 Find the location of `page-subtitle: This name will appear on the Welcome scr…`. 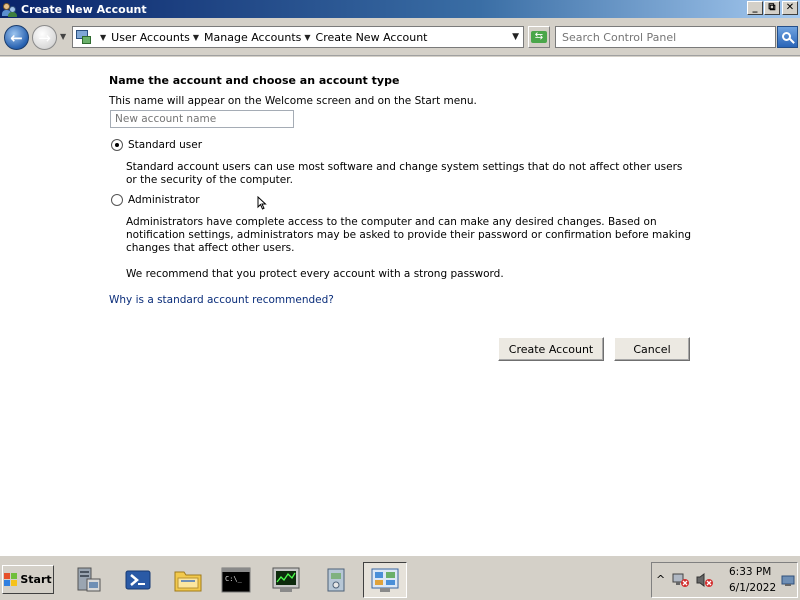

page-subtitle: This name will appear on the Welcome scr… is located at coordinates (293, 101).